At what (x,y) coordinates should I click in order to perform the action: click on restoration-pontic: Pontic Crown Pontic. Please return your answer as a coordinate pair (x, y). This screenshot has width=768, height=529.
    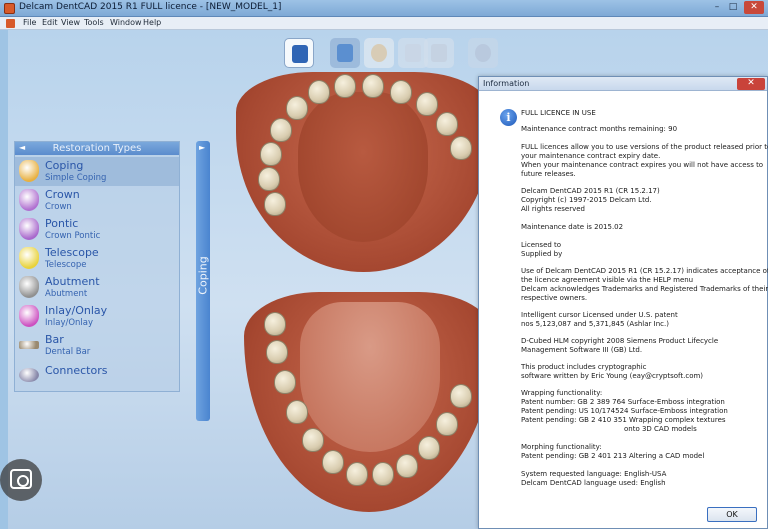
    Looking at the image, I should click on (97, 229).